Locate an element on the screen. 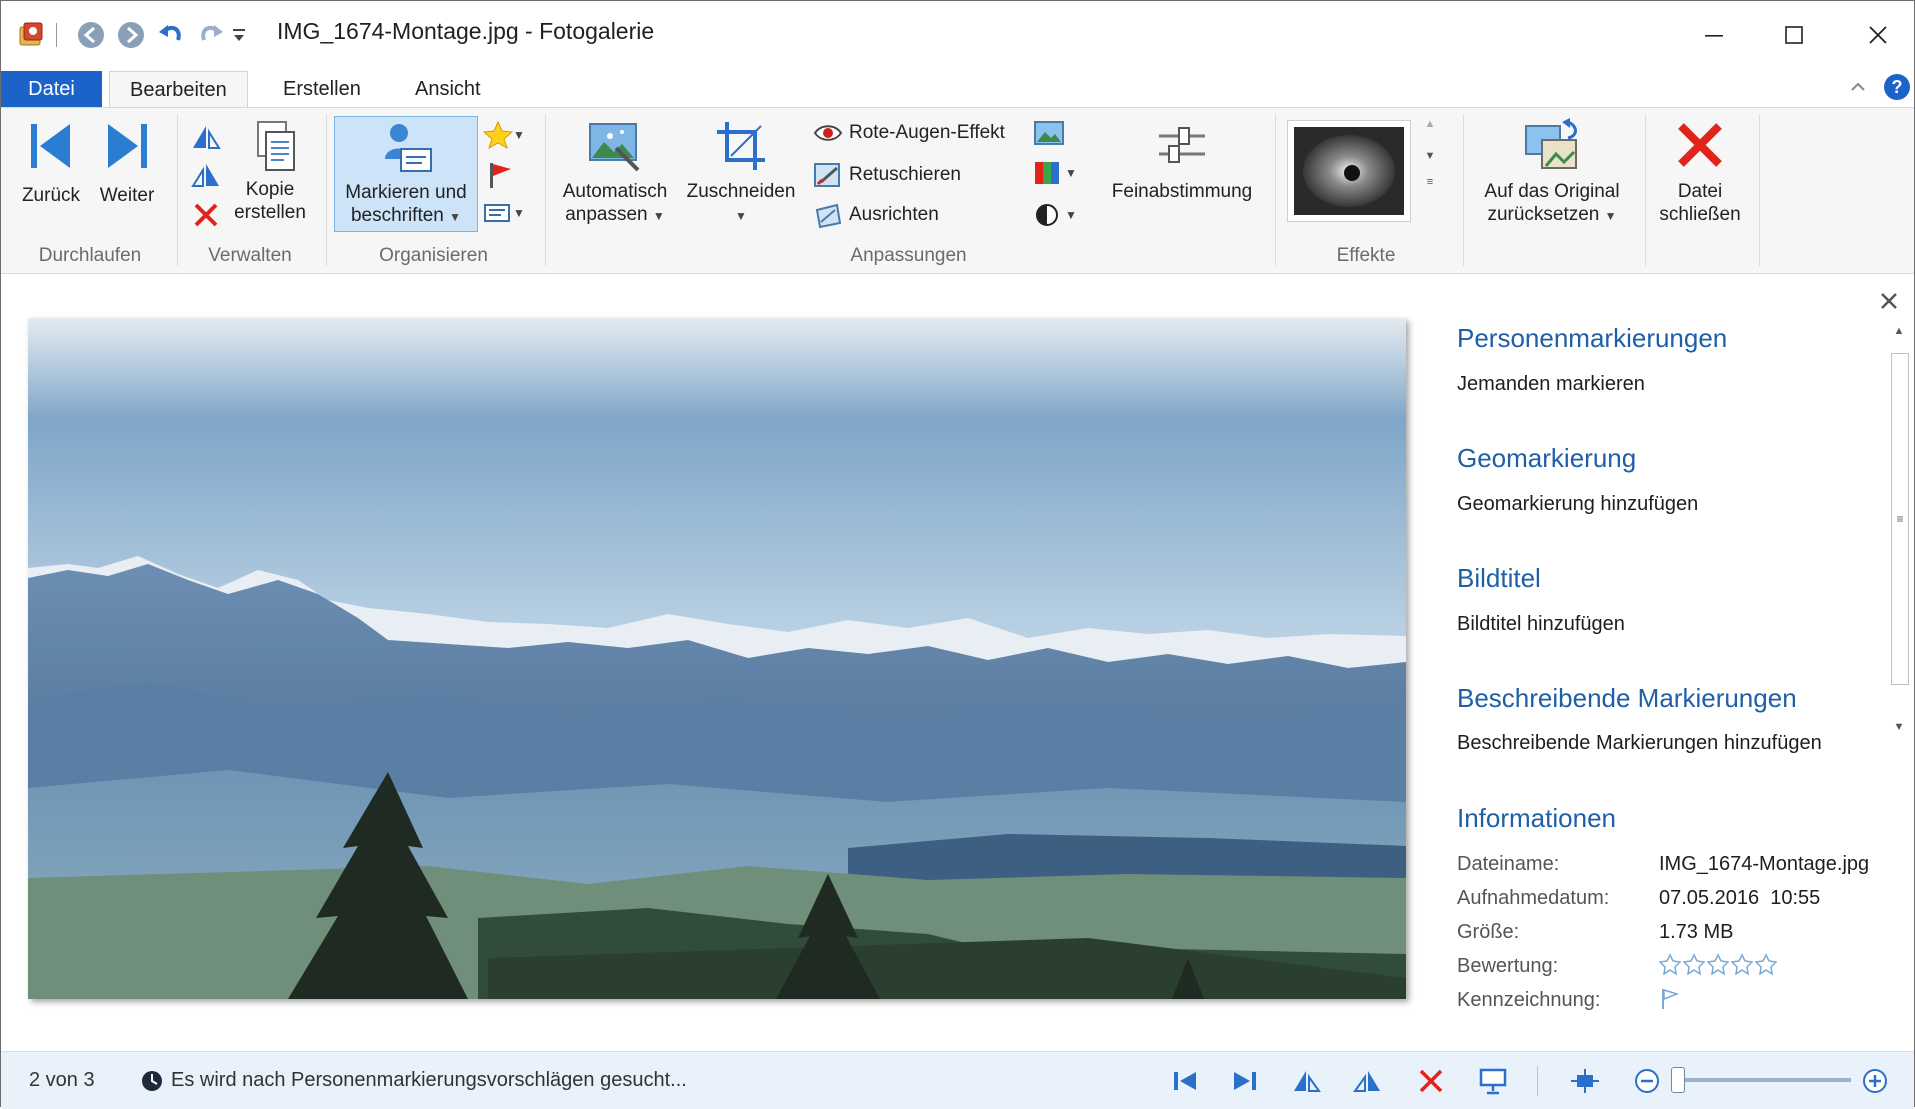 The height and width of the screenshot is (1109, 1915). position-indicator: 2 von 3 is located at coordinates (62, 1080).